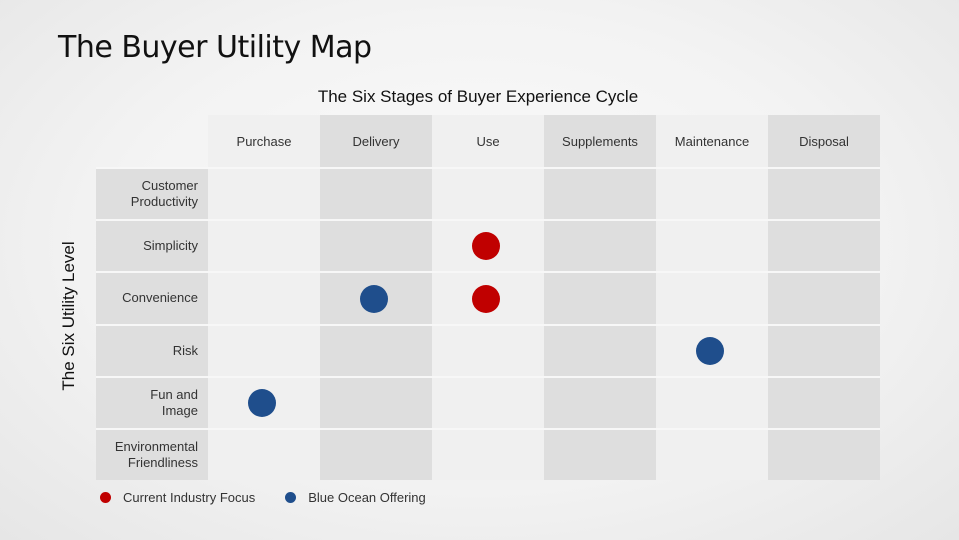 The image size is (959, 540). Describe the element at coordinates (189, 497) in the screenshot. I see `legend-label: Current Industry Focus` at that location.